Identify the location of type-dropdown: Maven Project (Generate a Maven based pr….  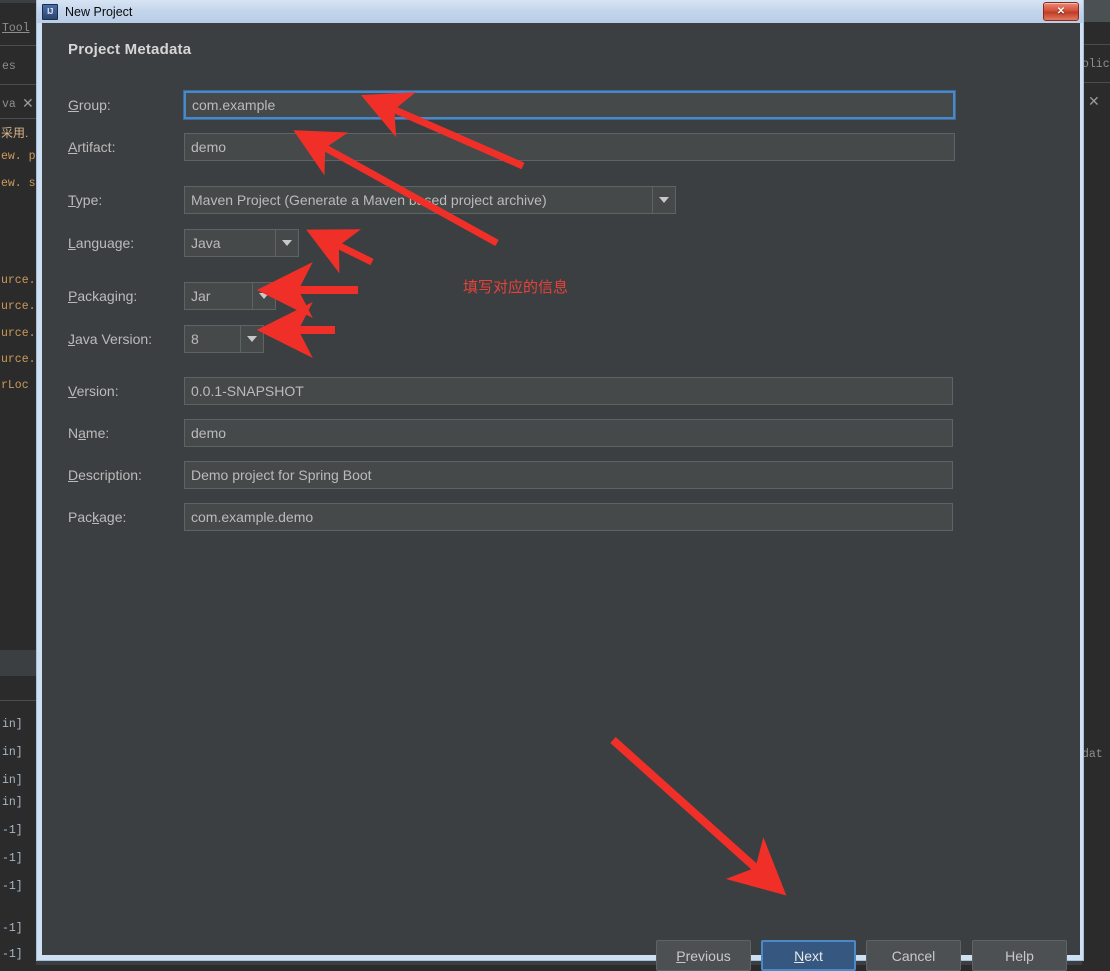
(430, 200).